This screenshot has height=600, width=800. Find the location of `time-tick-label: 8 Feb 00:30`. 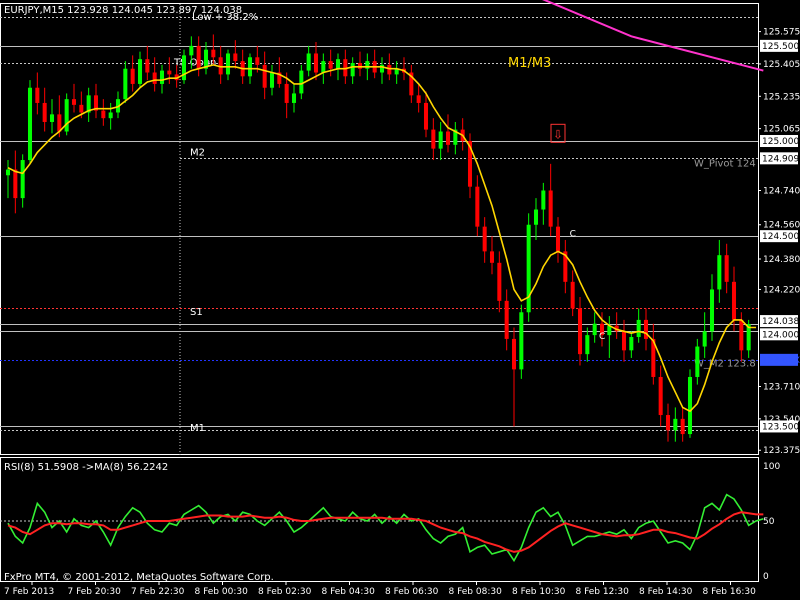

time-tick-label: 8 Feb 00:30 is located at coordinates (222, 592).